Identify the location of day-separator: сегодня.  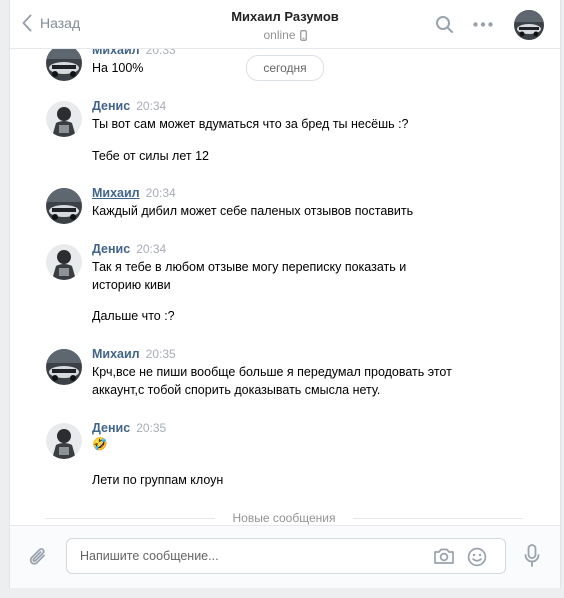
(285, 68).